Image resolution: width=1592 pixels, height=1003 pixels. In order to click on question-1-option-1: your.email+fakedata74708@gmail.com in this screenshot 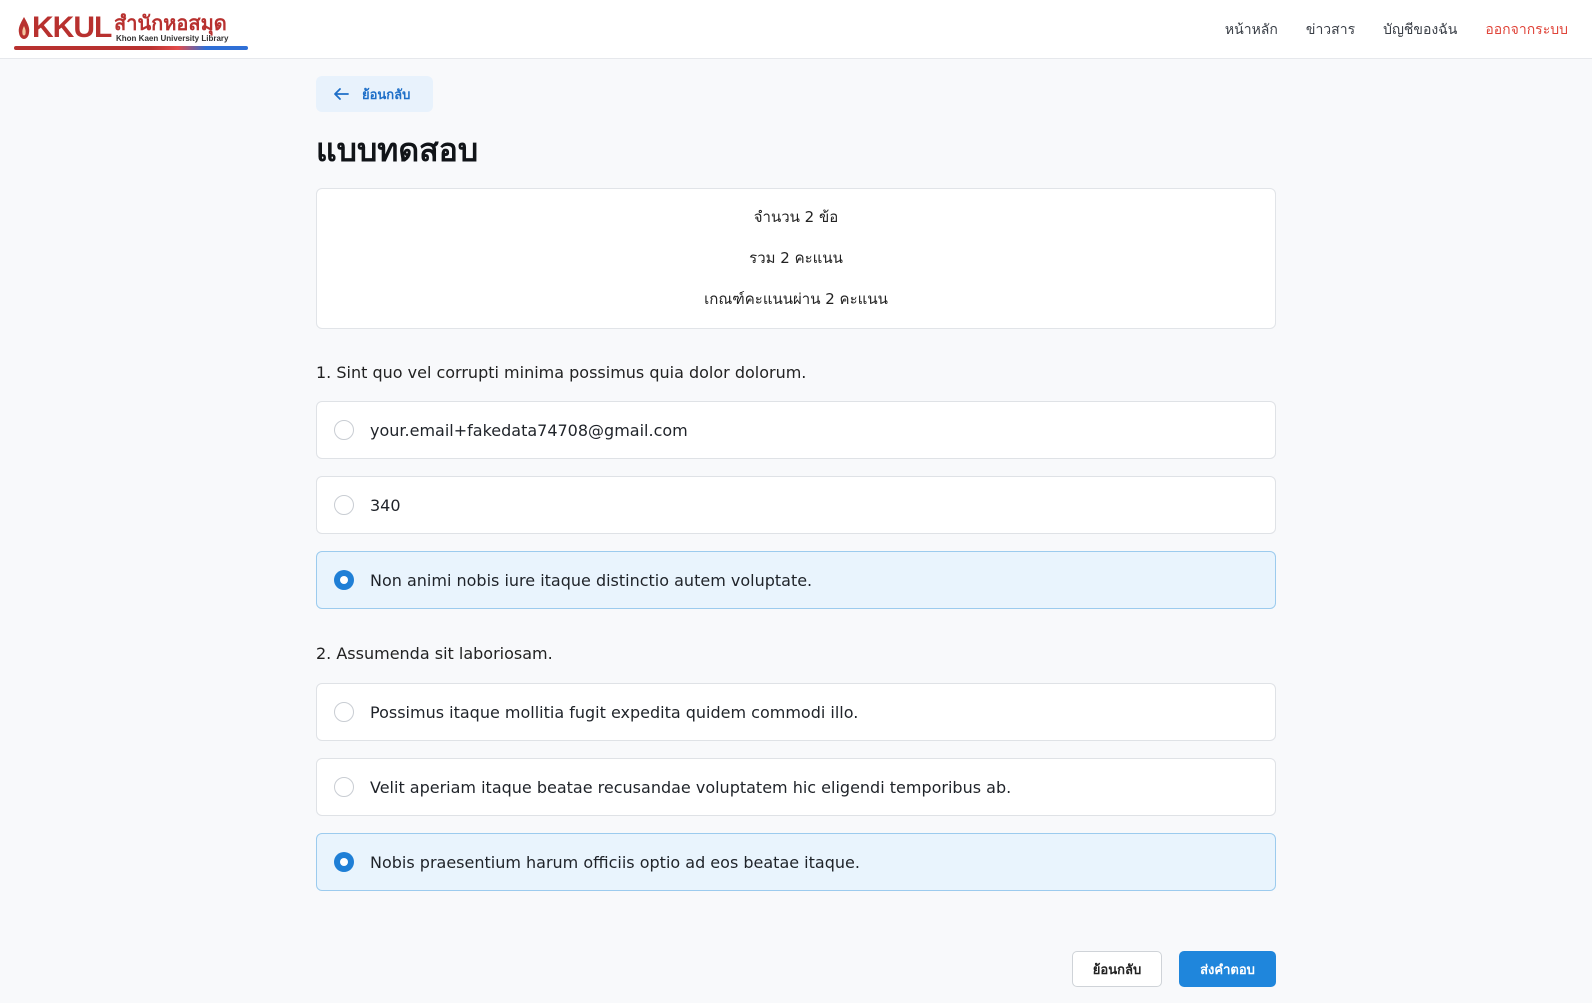, I will do `click(796, 430)`.